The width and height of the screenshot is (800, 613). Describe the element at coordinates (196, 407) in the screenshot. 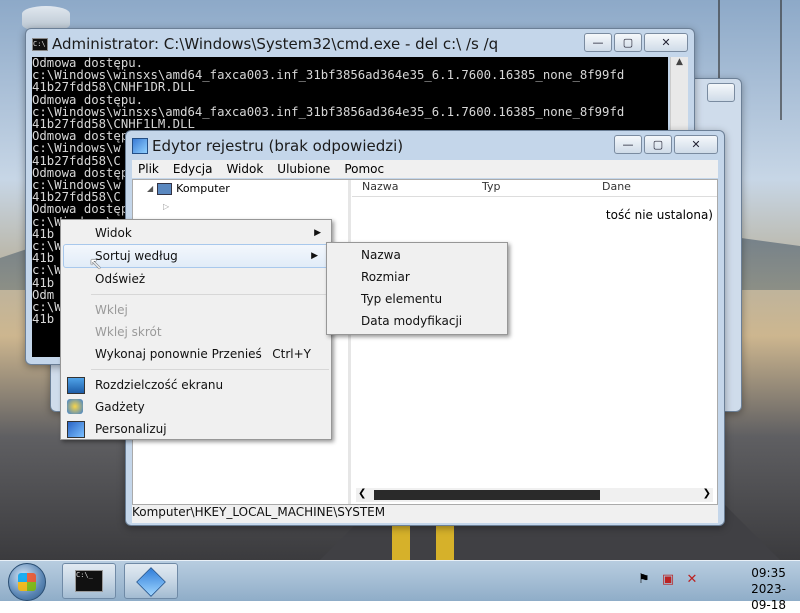

I see `menu-item-gadzety: Gadżety` at that location.